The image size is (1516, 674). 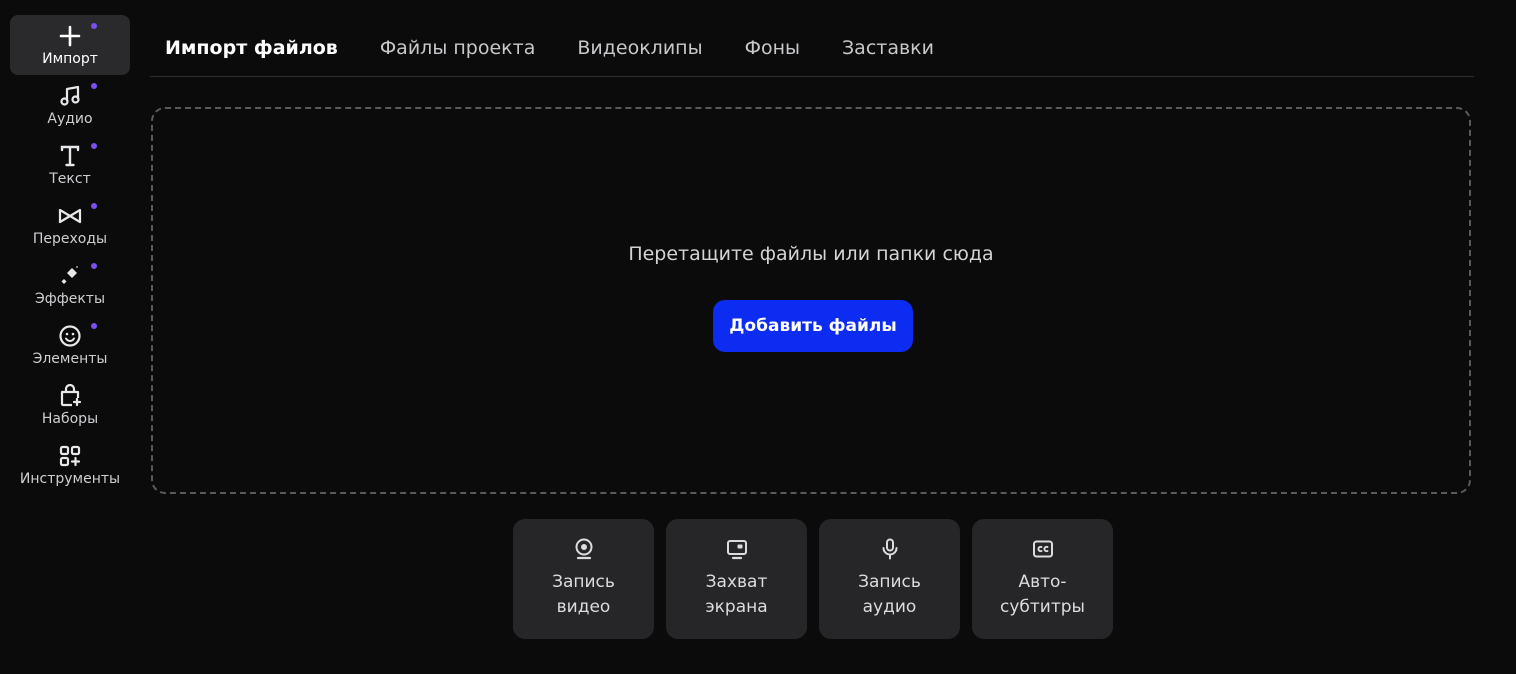 I want to click on auto-subtitles-button: Авто- субтитры, so click(x=1042, y=579).